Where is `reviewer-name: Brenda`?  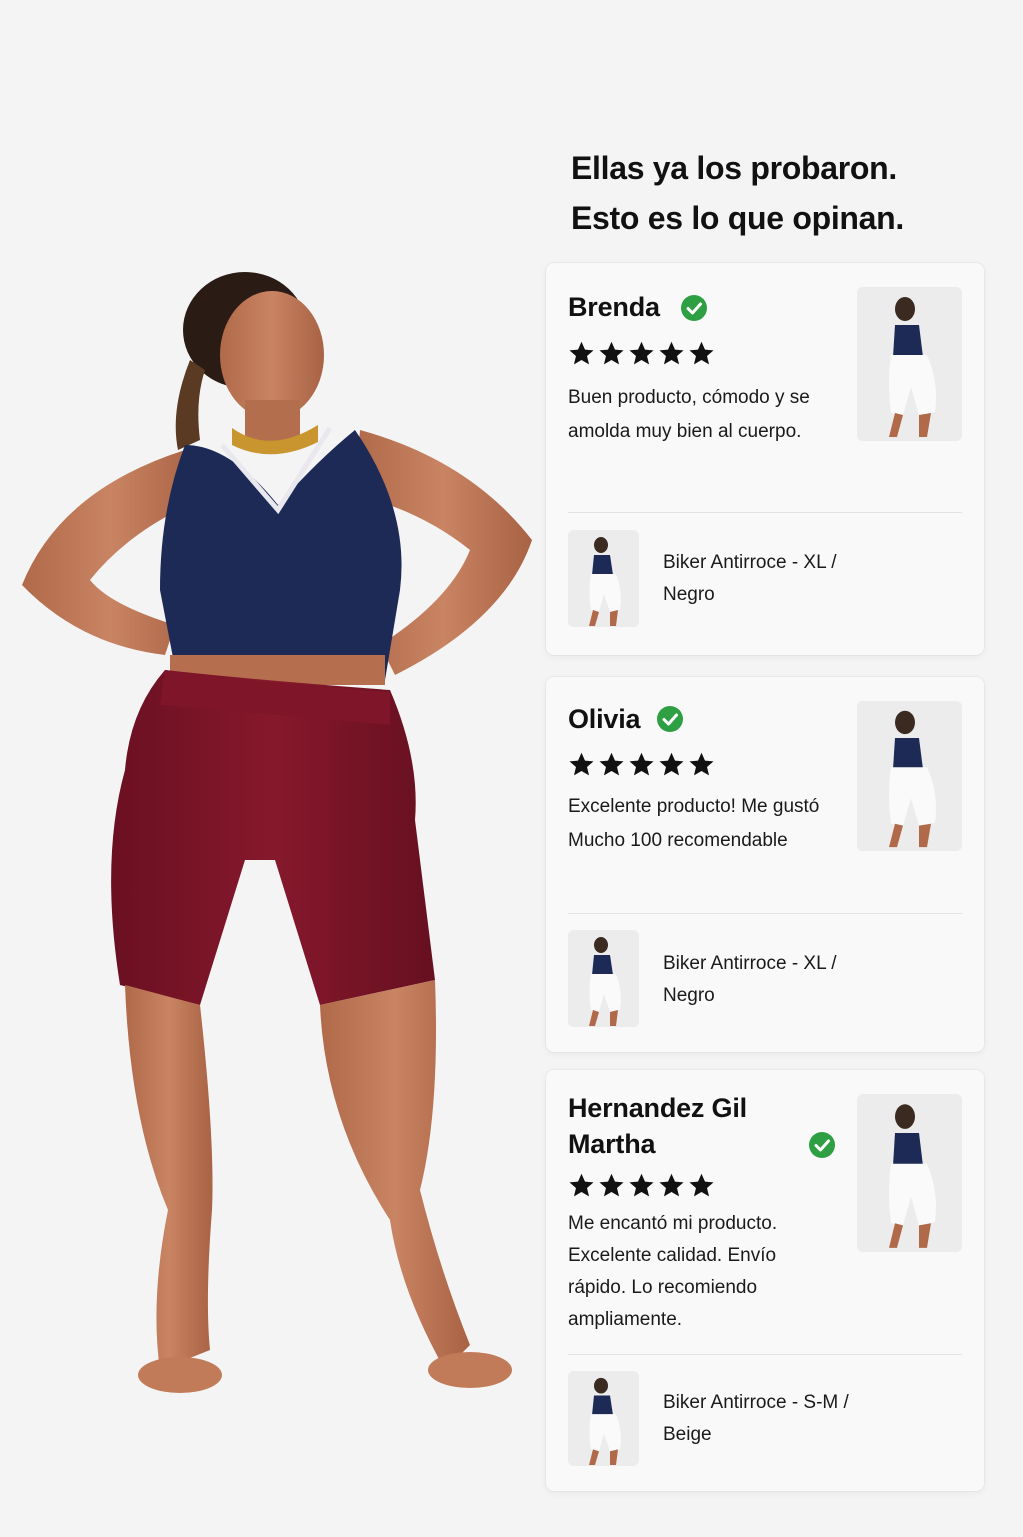 reviewer-name: Brenda is located at coordinates (614, 307).